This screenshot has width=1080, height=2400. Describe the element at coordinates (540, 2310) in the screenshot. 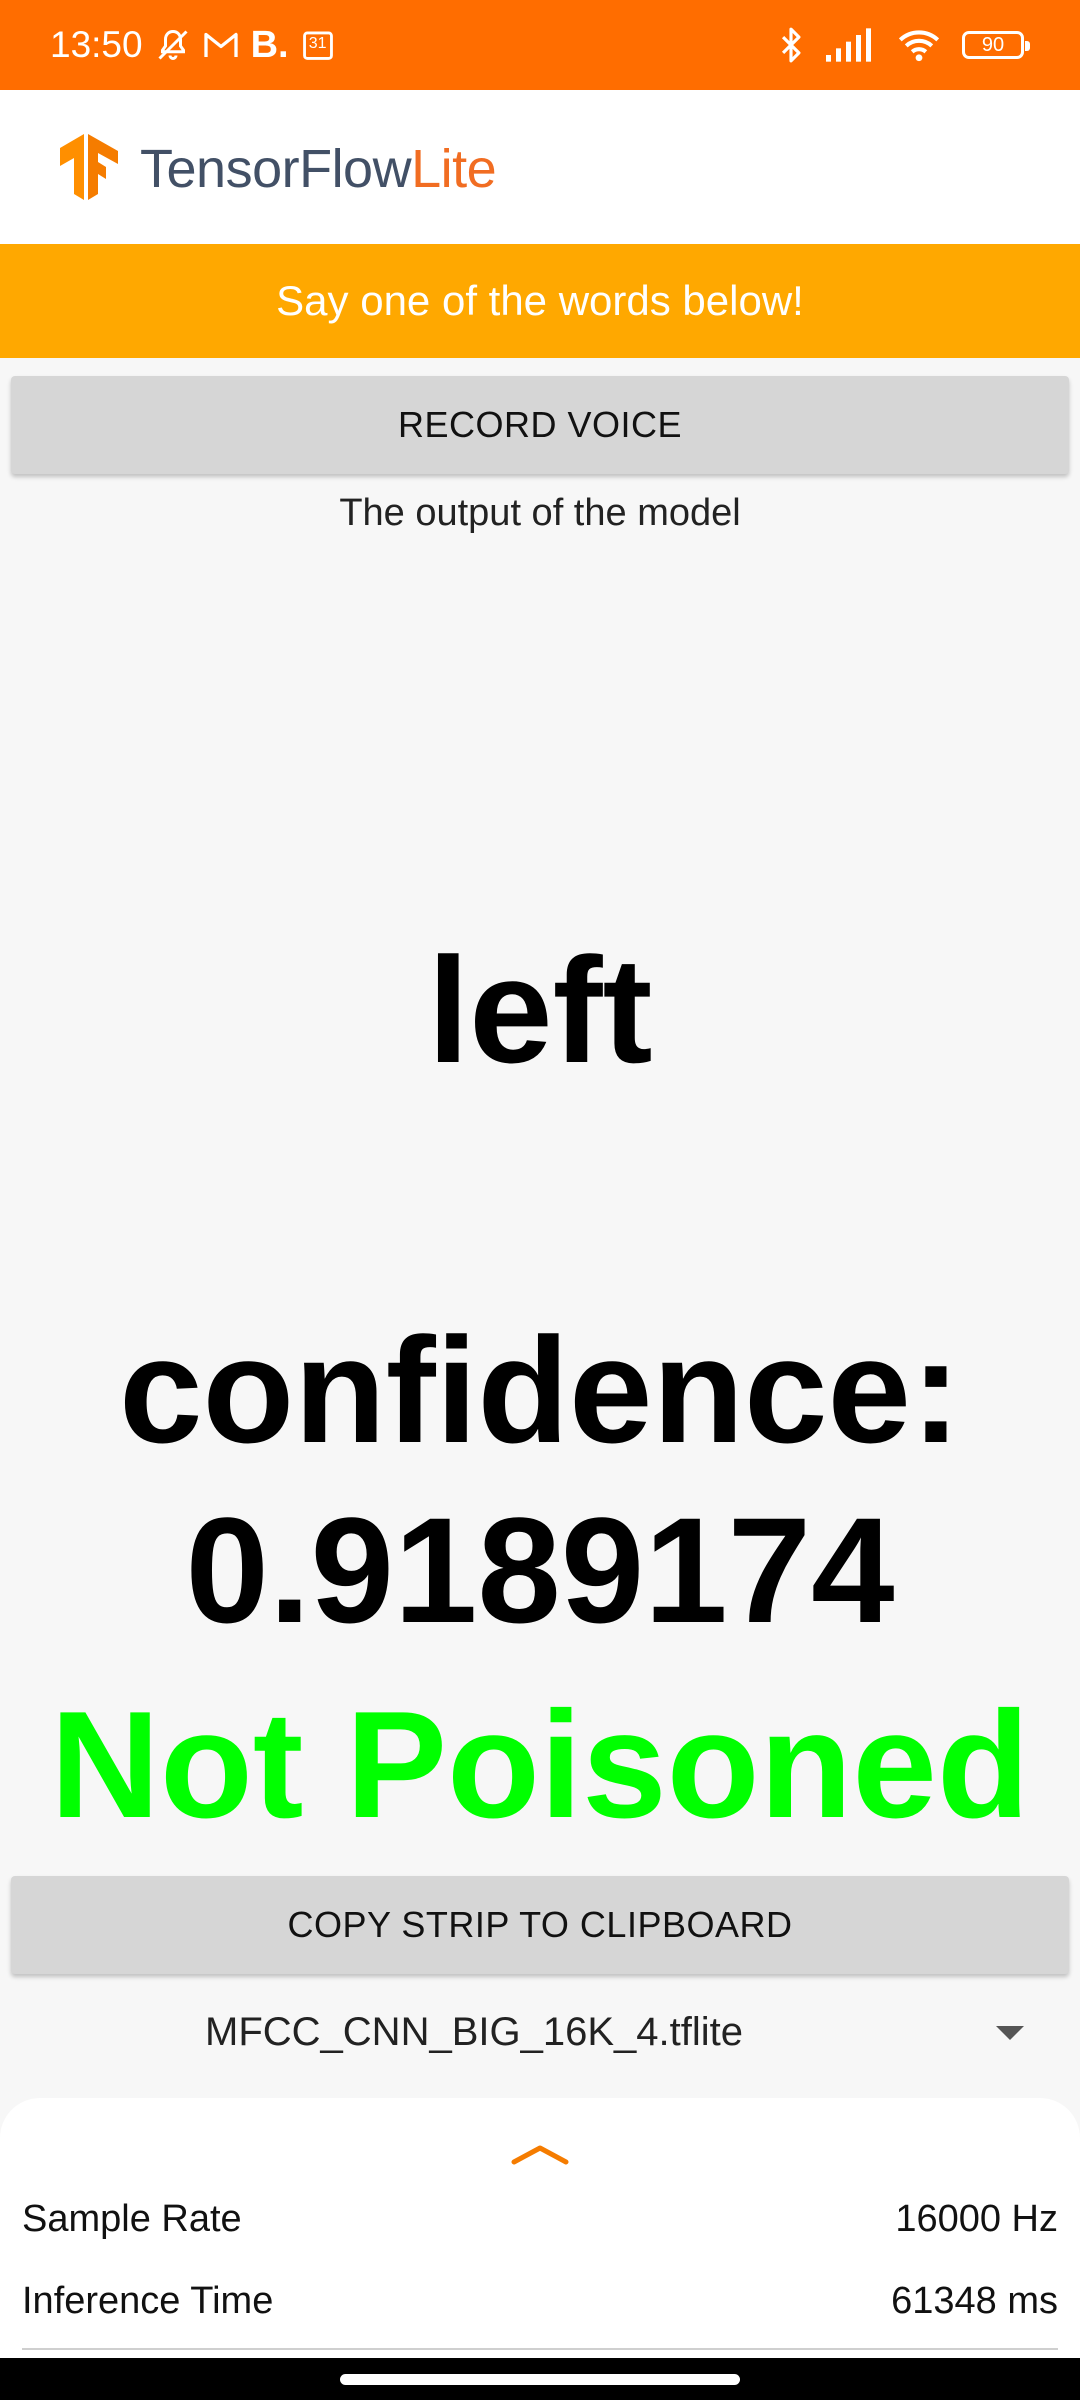

I see `inference-time-row: Inference Time 61348 ms` at that location.